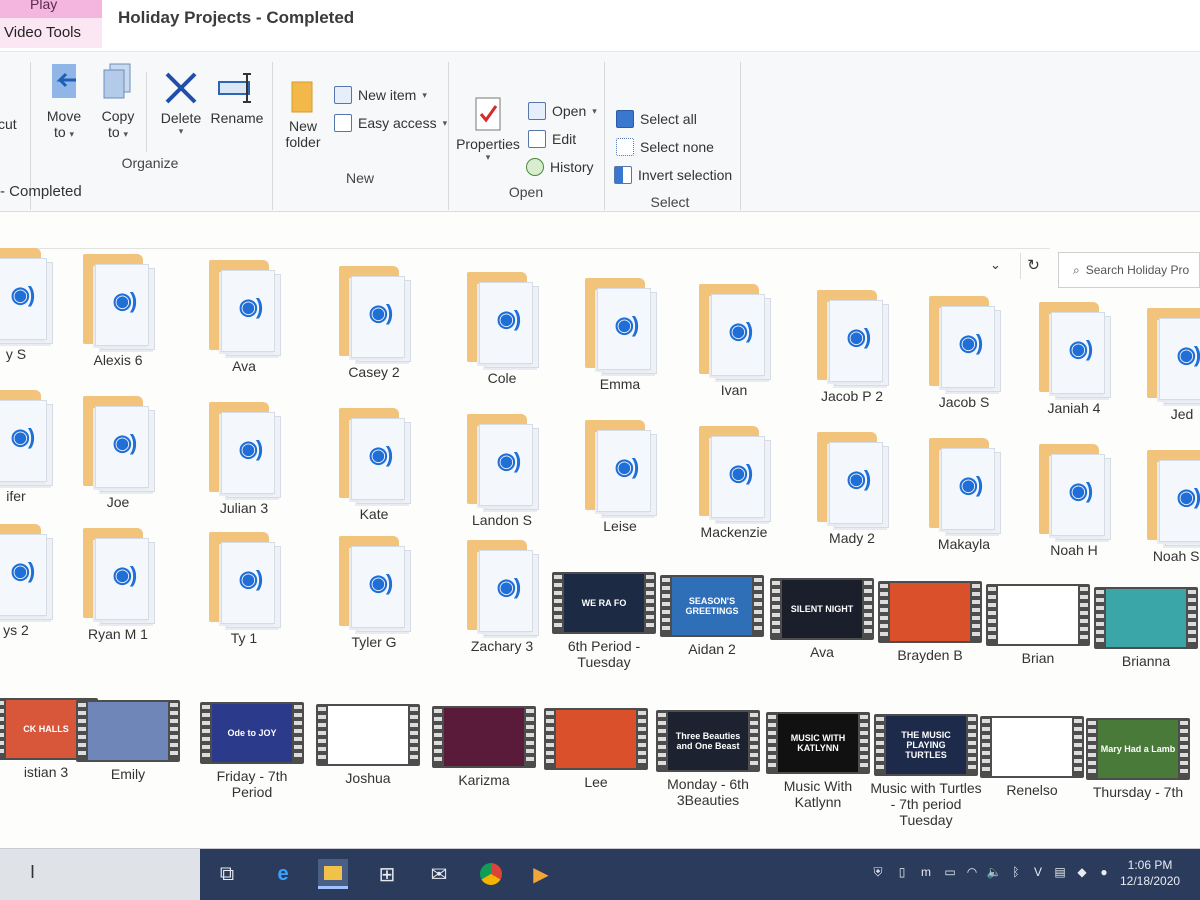 Image resolution: width=1200 pixels, height=900 pixels. I want to click on select-none-button: Select none, so click(665, 147).